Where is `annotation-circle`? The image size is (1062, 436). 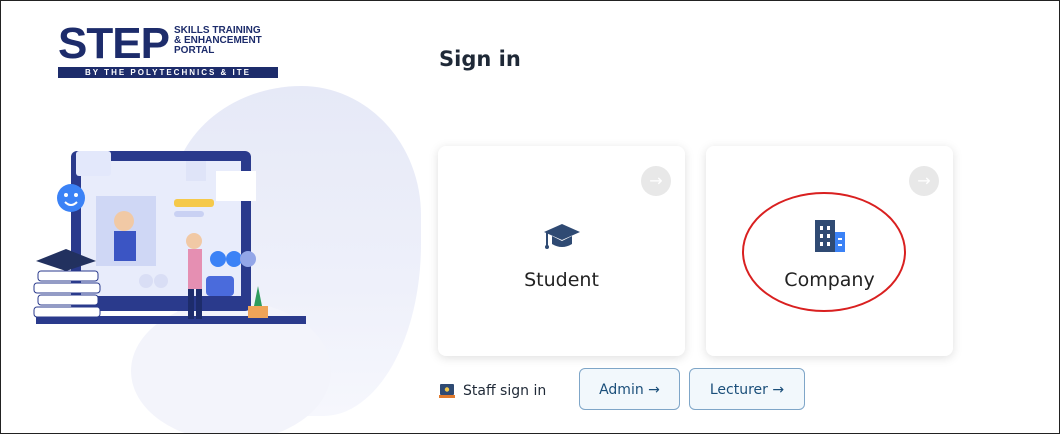 annotation-circle is located at coordinates (824, 252).